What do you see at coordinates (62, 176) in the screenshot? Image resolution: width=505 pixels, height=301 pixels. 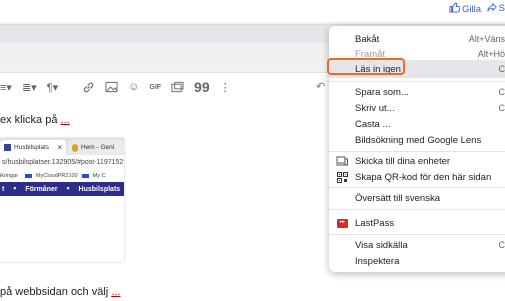 I see `screenshot-bookmarks-bar: ikringar MyCloudPR2100 My C` at bounding box center [62, 176].